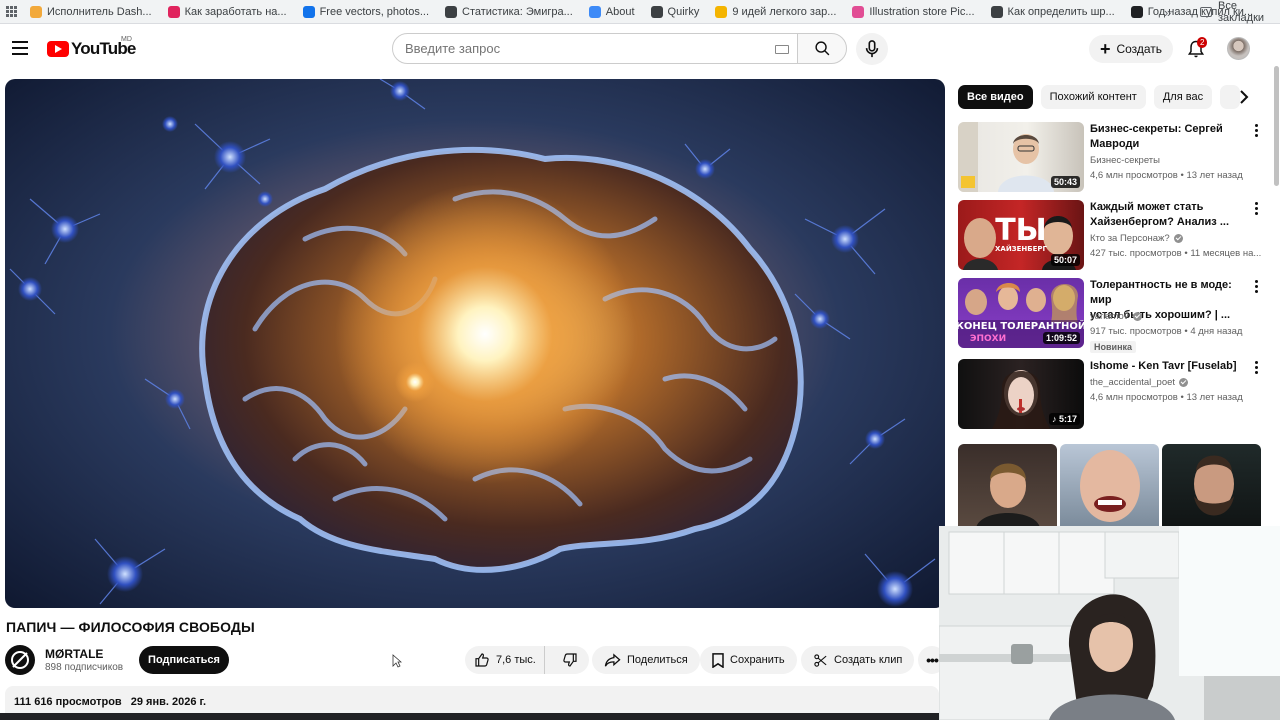 This screenshot has height=720, width=1280. What do you see at coordinates (1133, 382) in the screenshot?
I see `channel-label: the_accidental_poet` at bounding box center [1133, 382].